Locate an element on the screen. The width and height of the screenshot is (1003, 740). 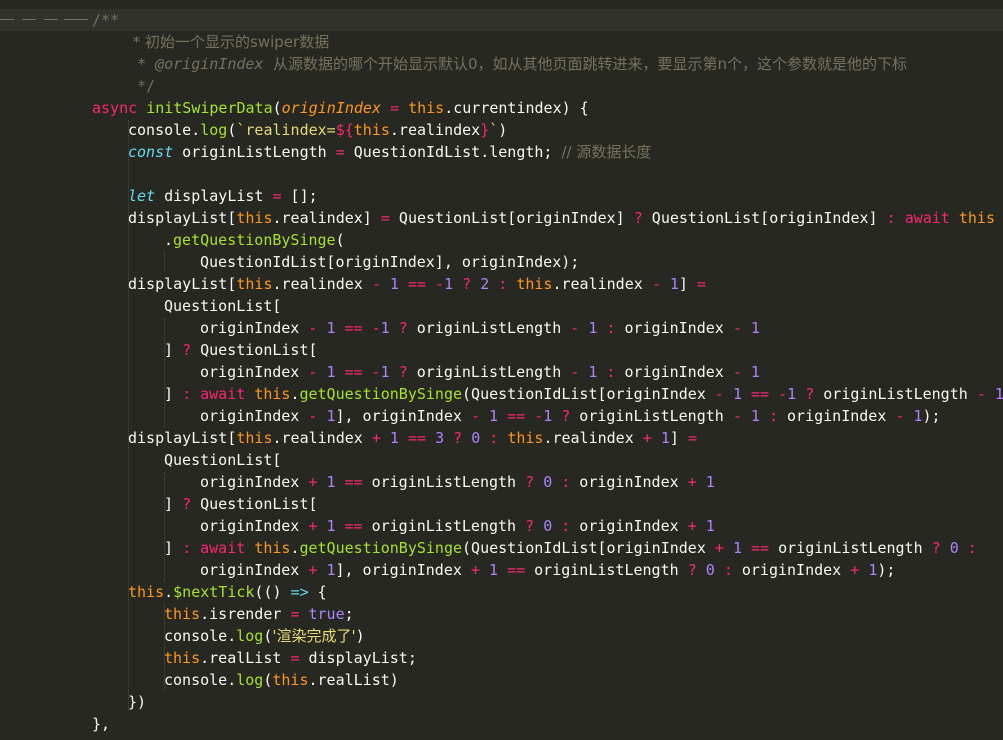
code-token: ); is located at coordinates (931, 416).